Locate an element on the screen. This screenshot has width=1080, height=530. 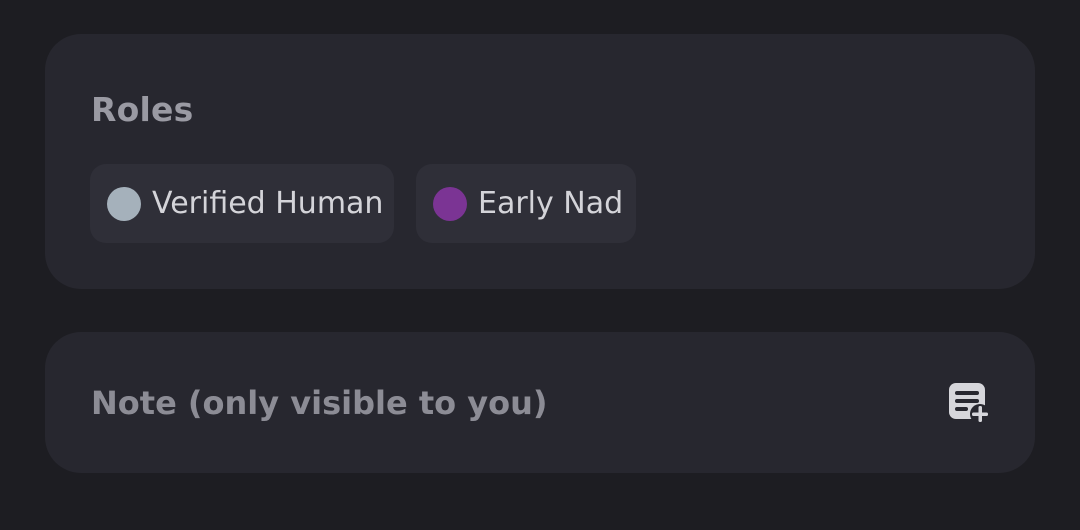
note-placeholder: Note (only visible to you) is located at coordinates (319, 402).